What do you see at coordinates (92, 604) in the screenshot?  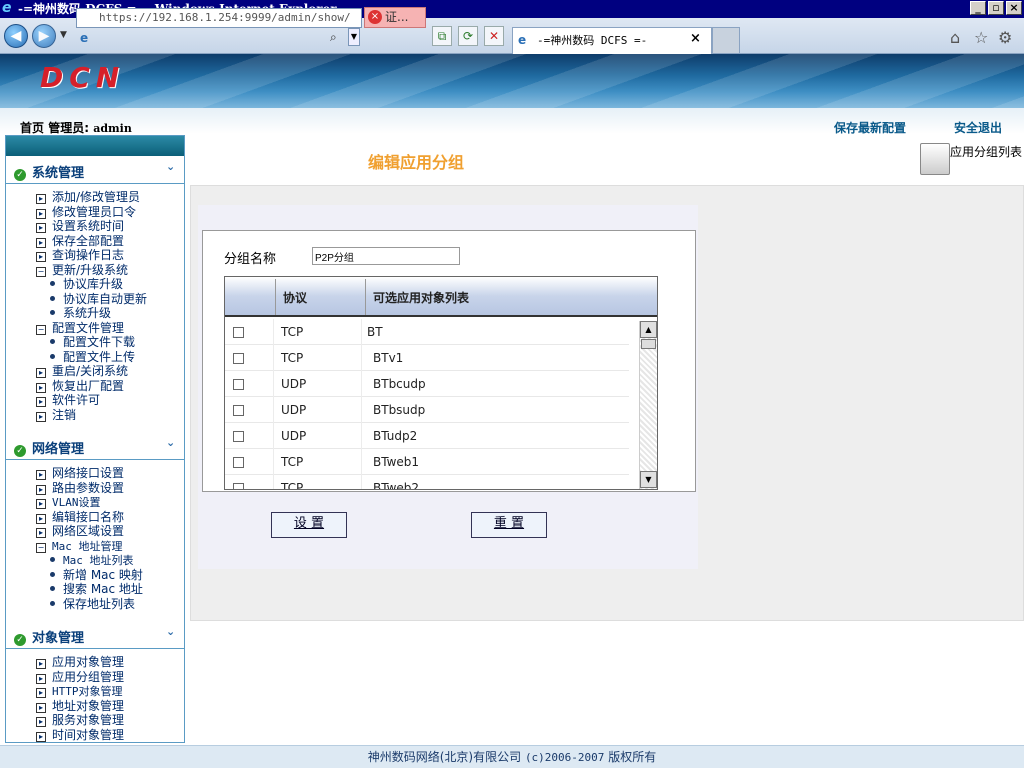 I see `sidebar-subitem: 保存地址列表` at bounding box center [92, 604].